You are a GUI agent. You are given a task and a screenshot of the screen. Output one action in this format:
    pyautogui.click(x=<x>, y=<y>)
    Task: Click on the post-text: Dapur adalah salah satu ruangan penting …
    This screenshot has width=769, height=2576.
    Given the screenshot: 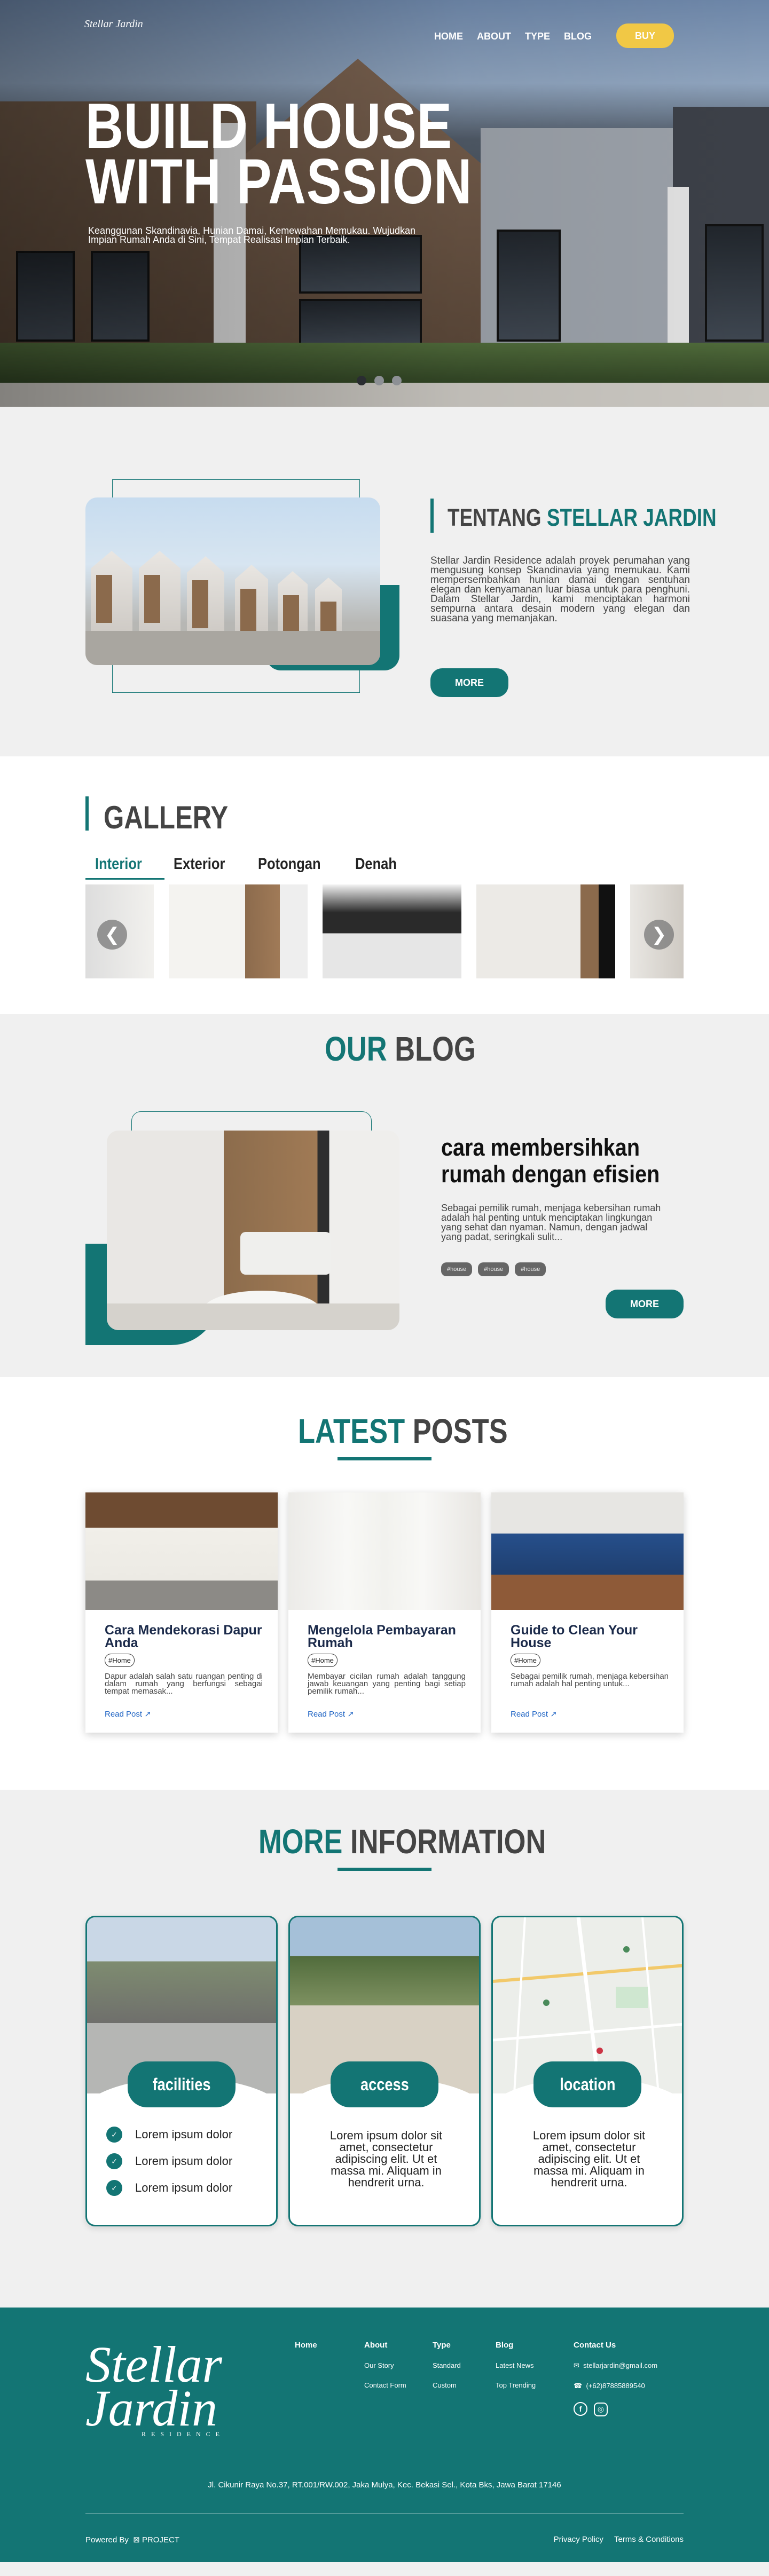 What is the action you would take?
    pyautogui.click(x=184, y=1684)
    